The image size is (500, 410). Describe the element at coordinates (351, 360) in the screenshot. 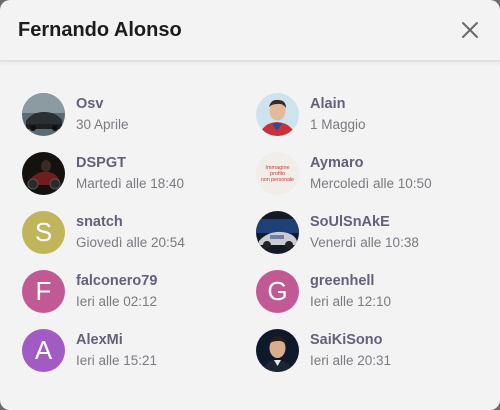

I see `reaction-time: Ieri alle 20:31` at that location.